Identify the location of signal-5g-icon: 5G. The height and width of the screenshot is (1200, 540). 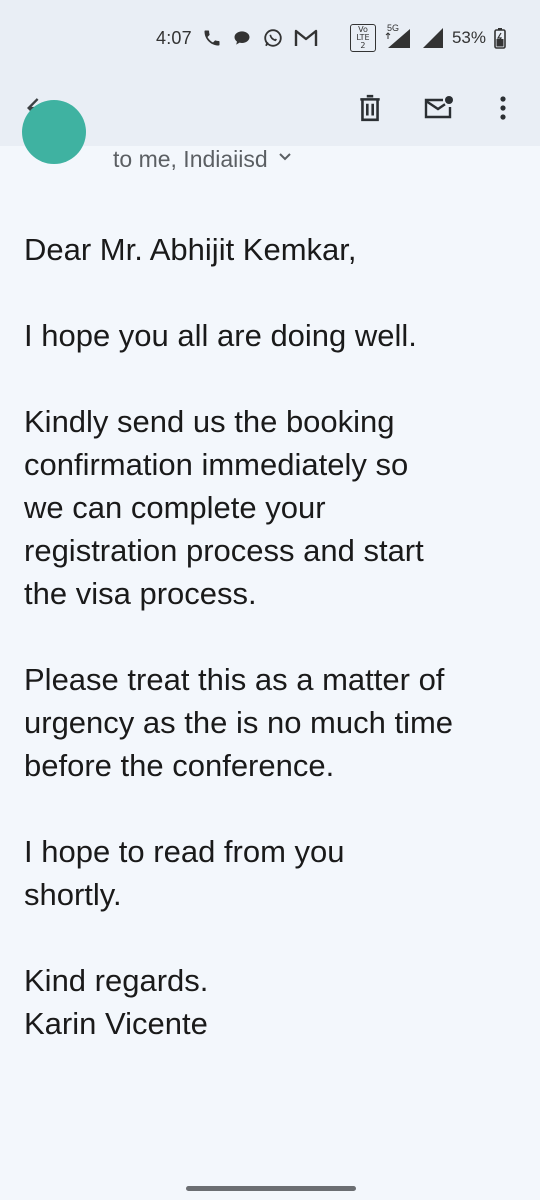
(399, 36).